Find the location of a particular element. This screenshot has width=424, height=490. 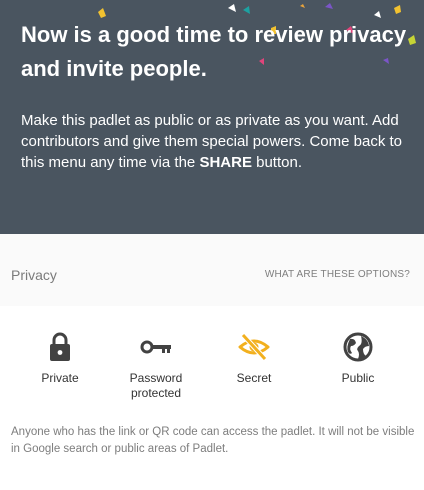

privacy-option-secret: Secret is located at coordinates (254, 358).